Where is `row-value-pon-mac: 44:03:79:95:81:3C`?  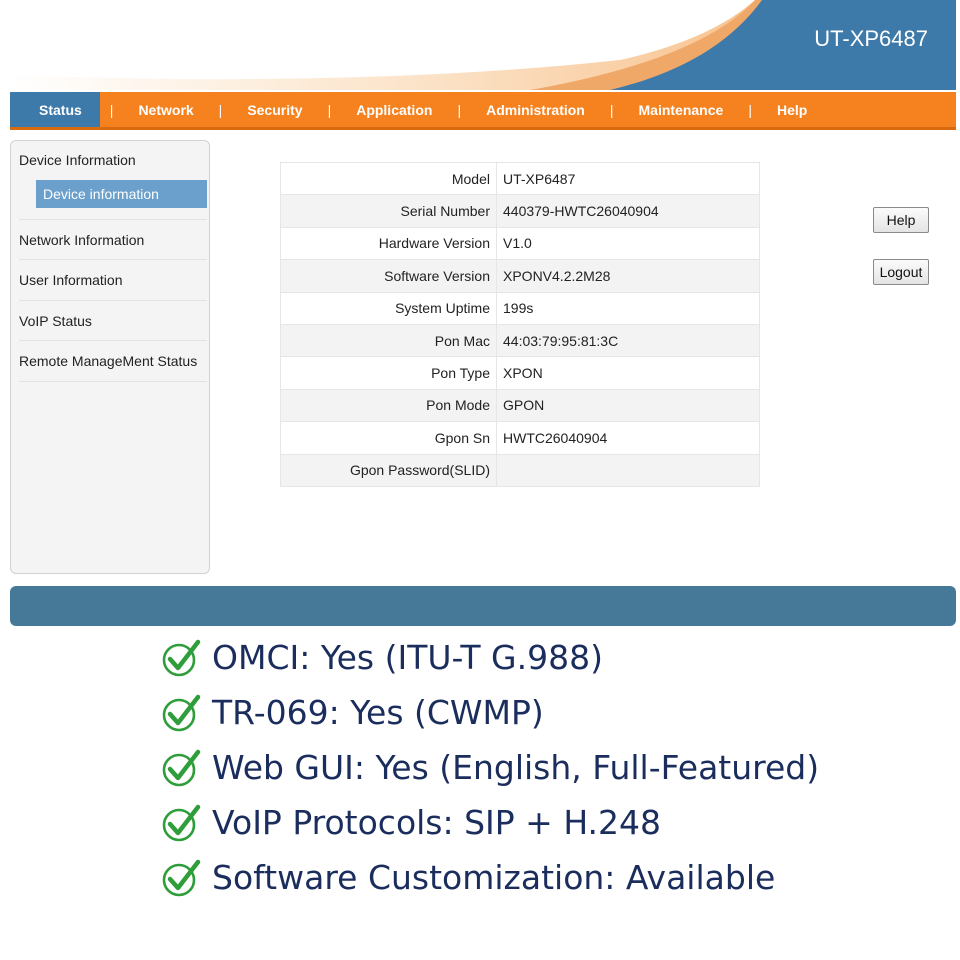 row-value-pon-mac: 44:03:79:95:81:3C is located at coordinates (628, 340).